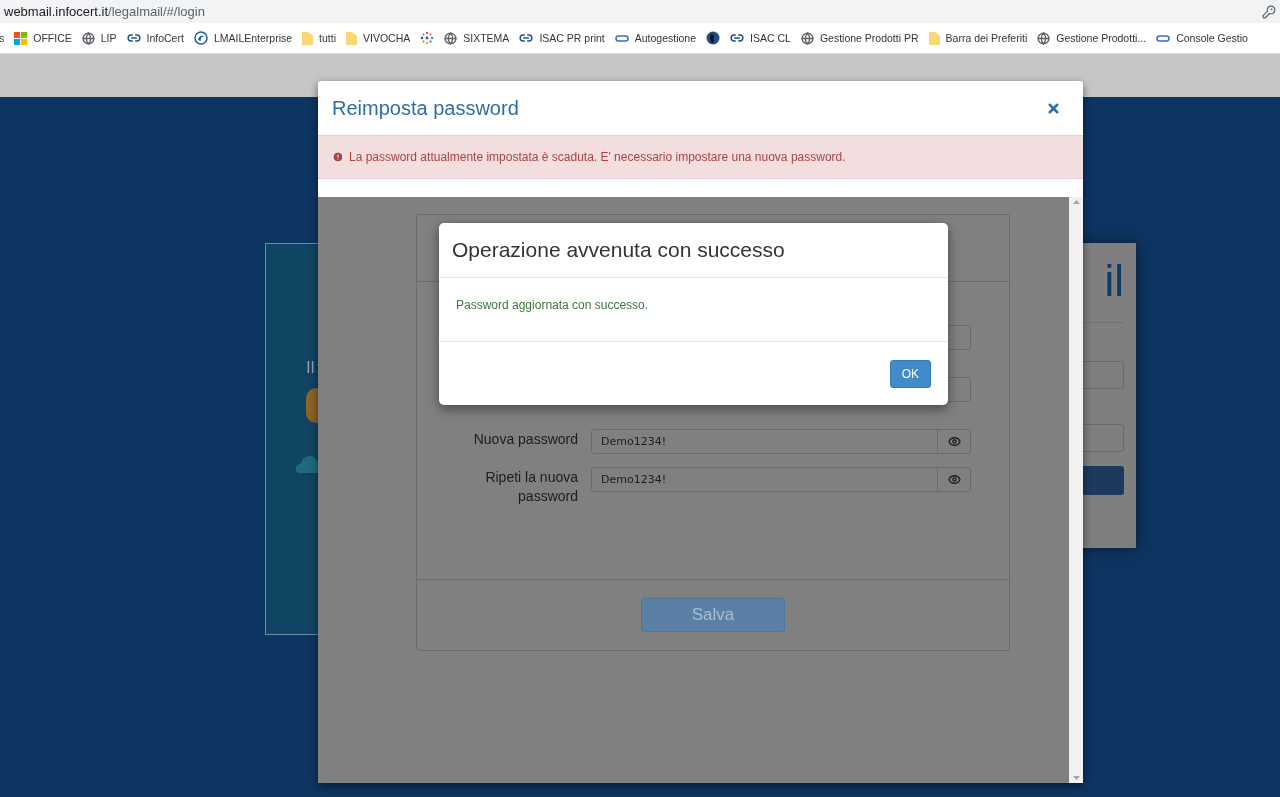 Image resolution: width=1280 pixels, height=797 pixels. What do you see at coordinates (1202, 38) in the screenshot?
I see `bookmark-link: Console Gestio` at bounding box center [1202, 38].